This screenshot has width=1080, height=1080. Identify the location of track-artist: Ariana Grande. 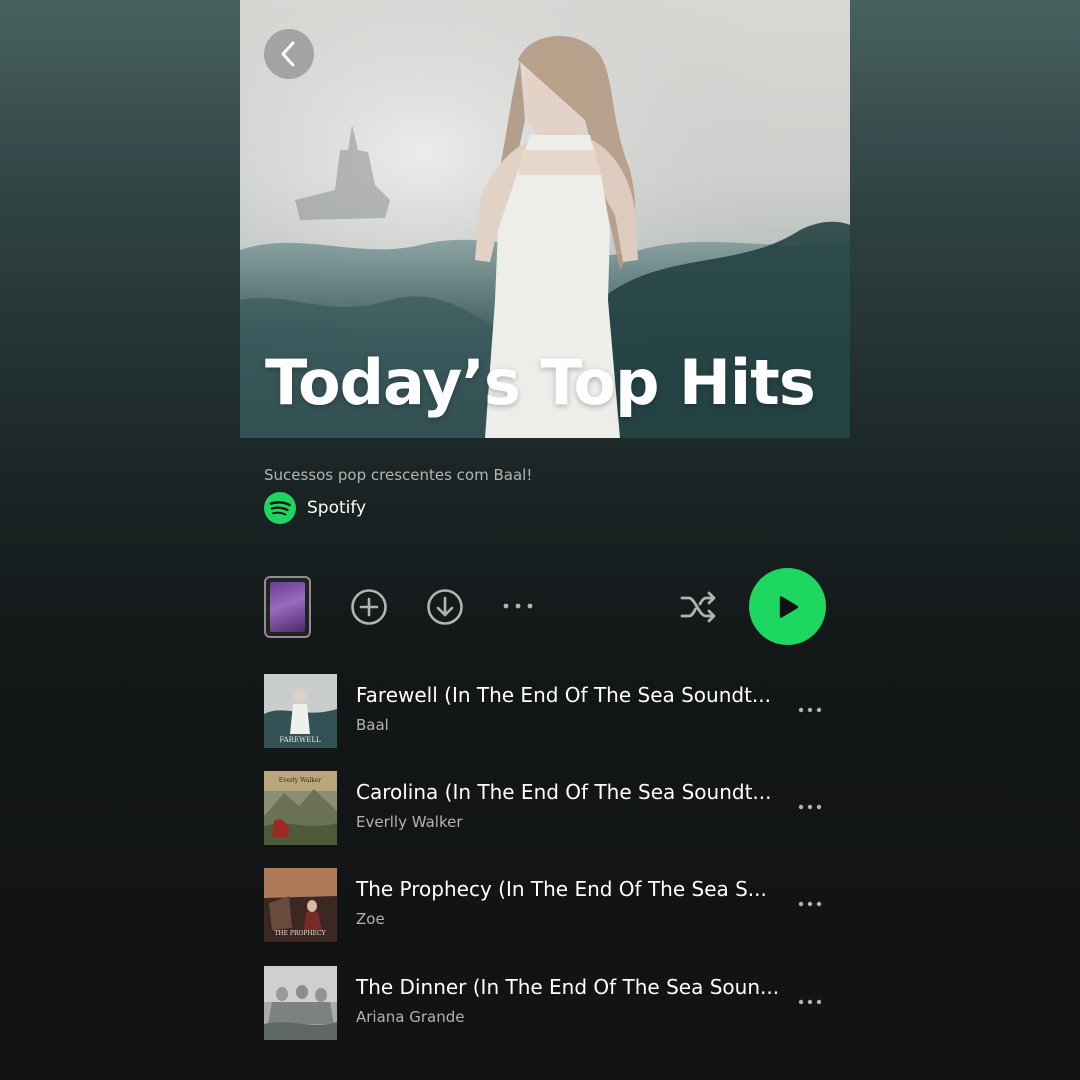
(410, 1017).